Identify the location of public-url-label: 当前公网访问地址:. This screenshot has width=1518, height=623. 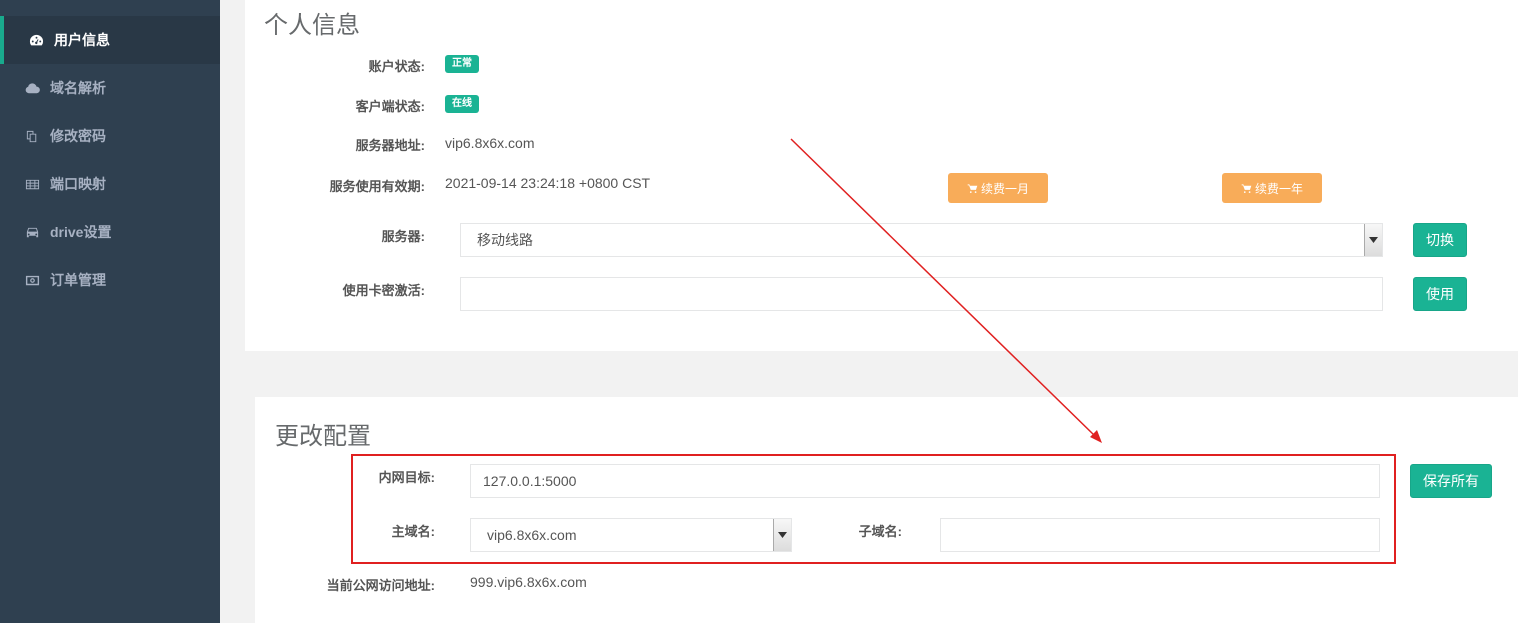
(380, 585).